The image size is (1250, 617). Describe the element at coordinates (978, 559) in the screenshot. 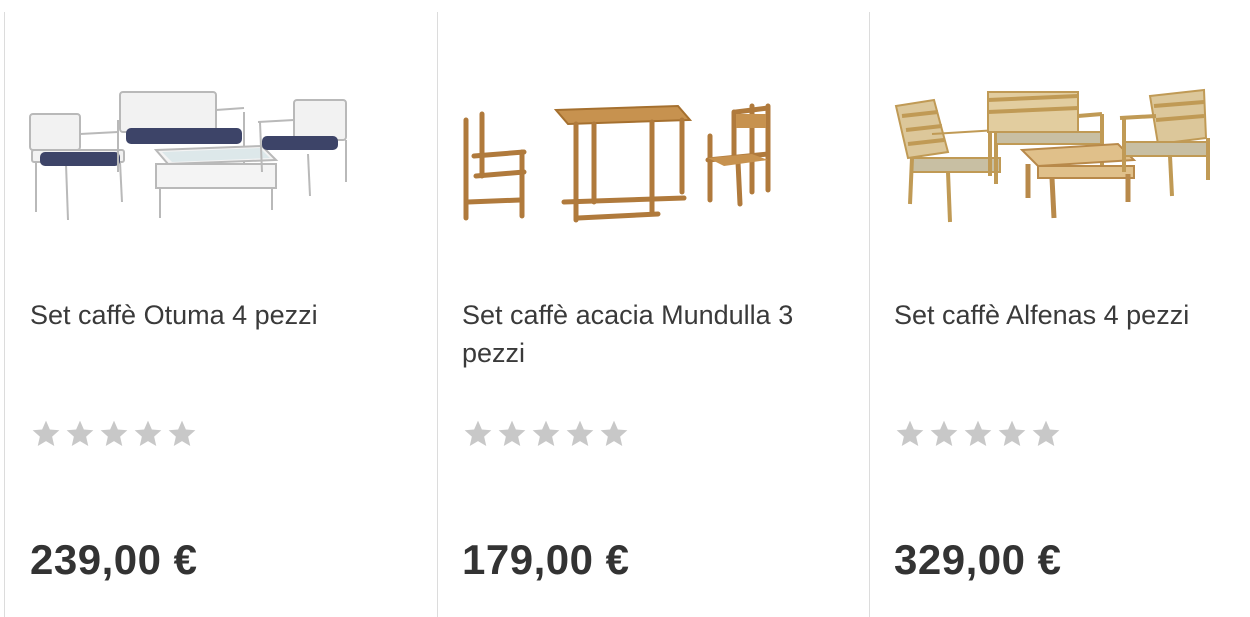

I see `product-price: 329,00 €` at that location.